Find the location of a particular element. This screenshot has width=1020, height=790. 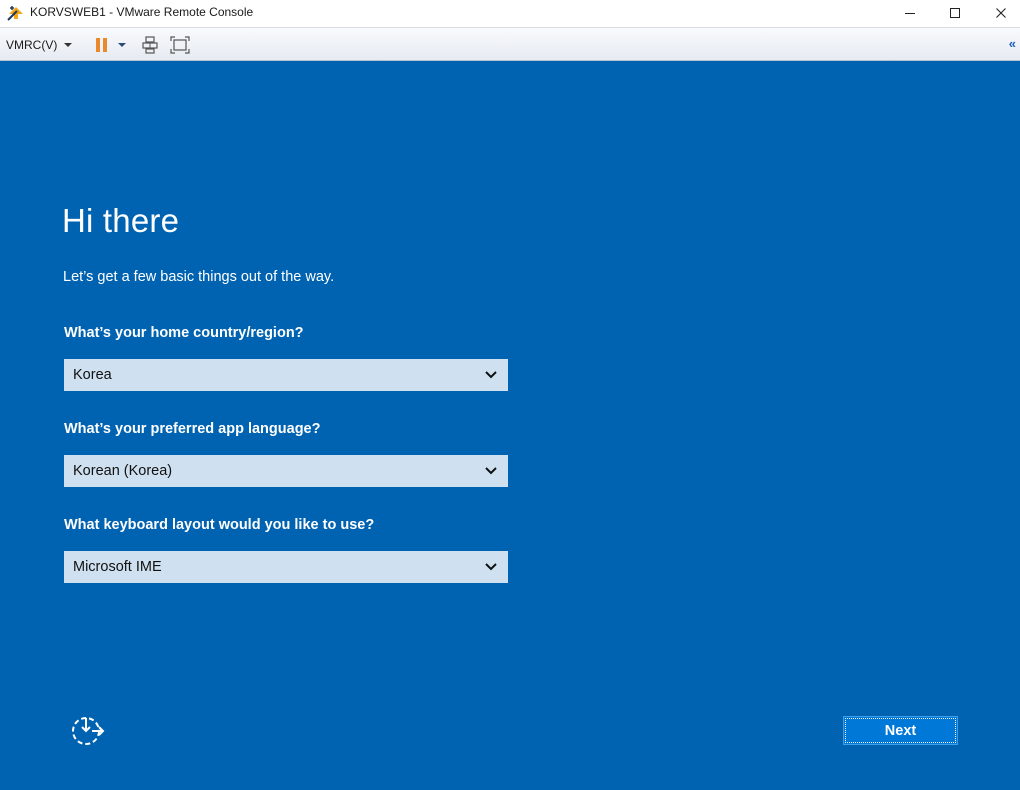

country-region-value: Korea is located at coordinates (92, 375).